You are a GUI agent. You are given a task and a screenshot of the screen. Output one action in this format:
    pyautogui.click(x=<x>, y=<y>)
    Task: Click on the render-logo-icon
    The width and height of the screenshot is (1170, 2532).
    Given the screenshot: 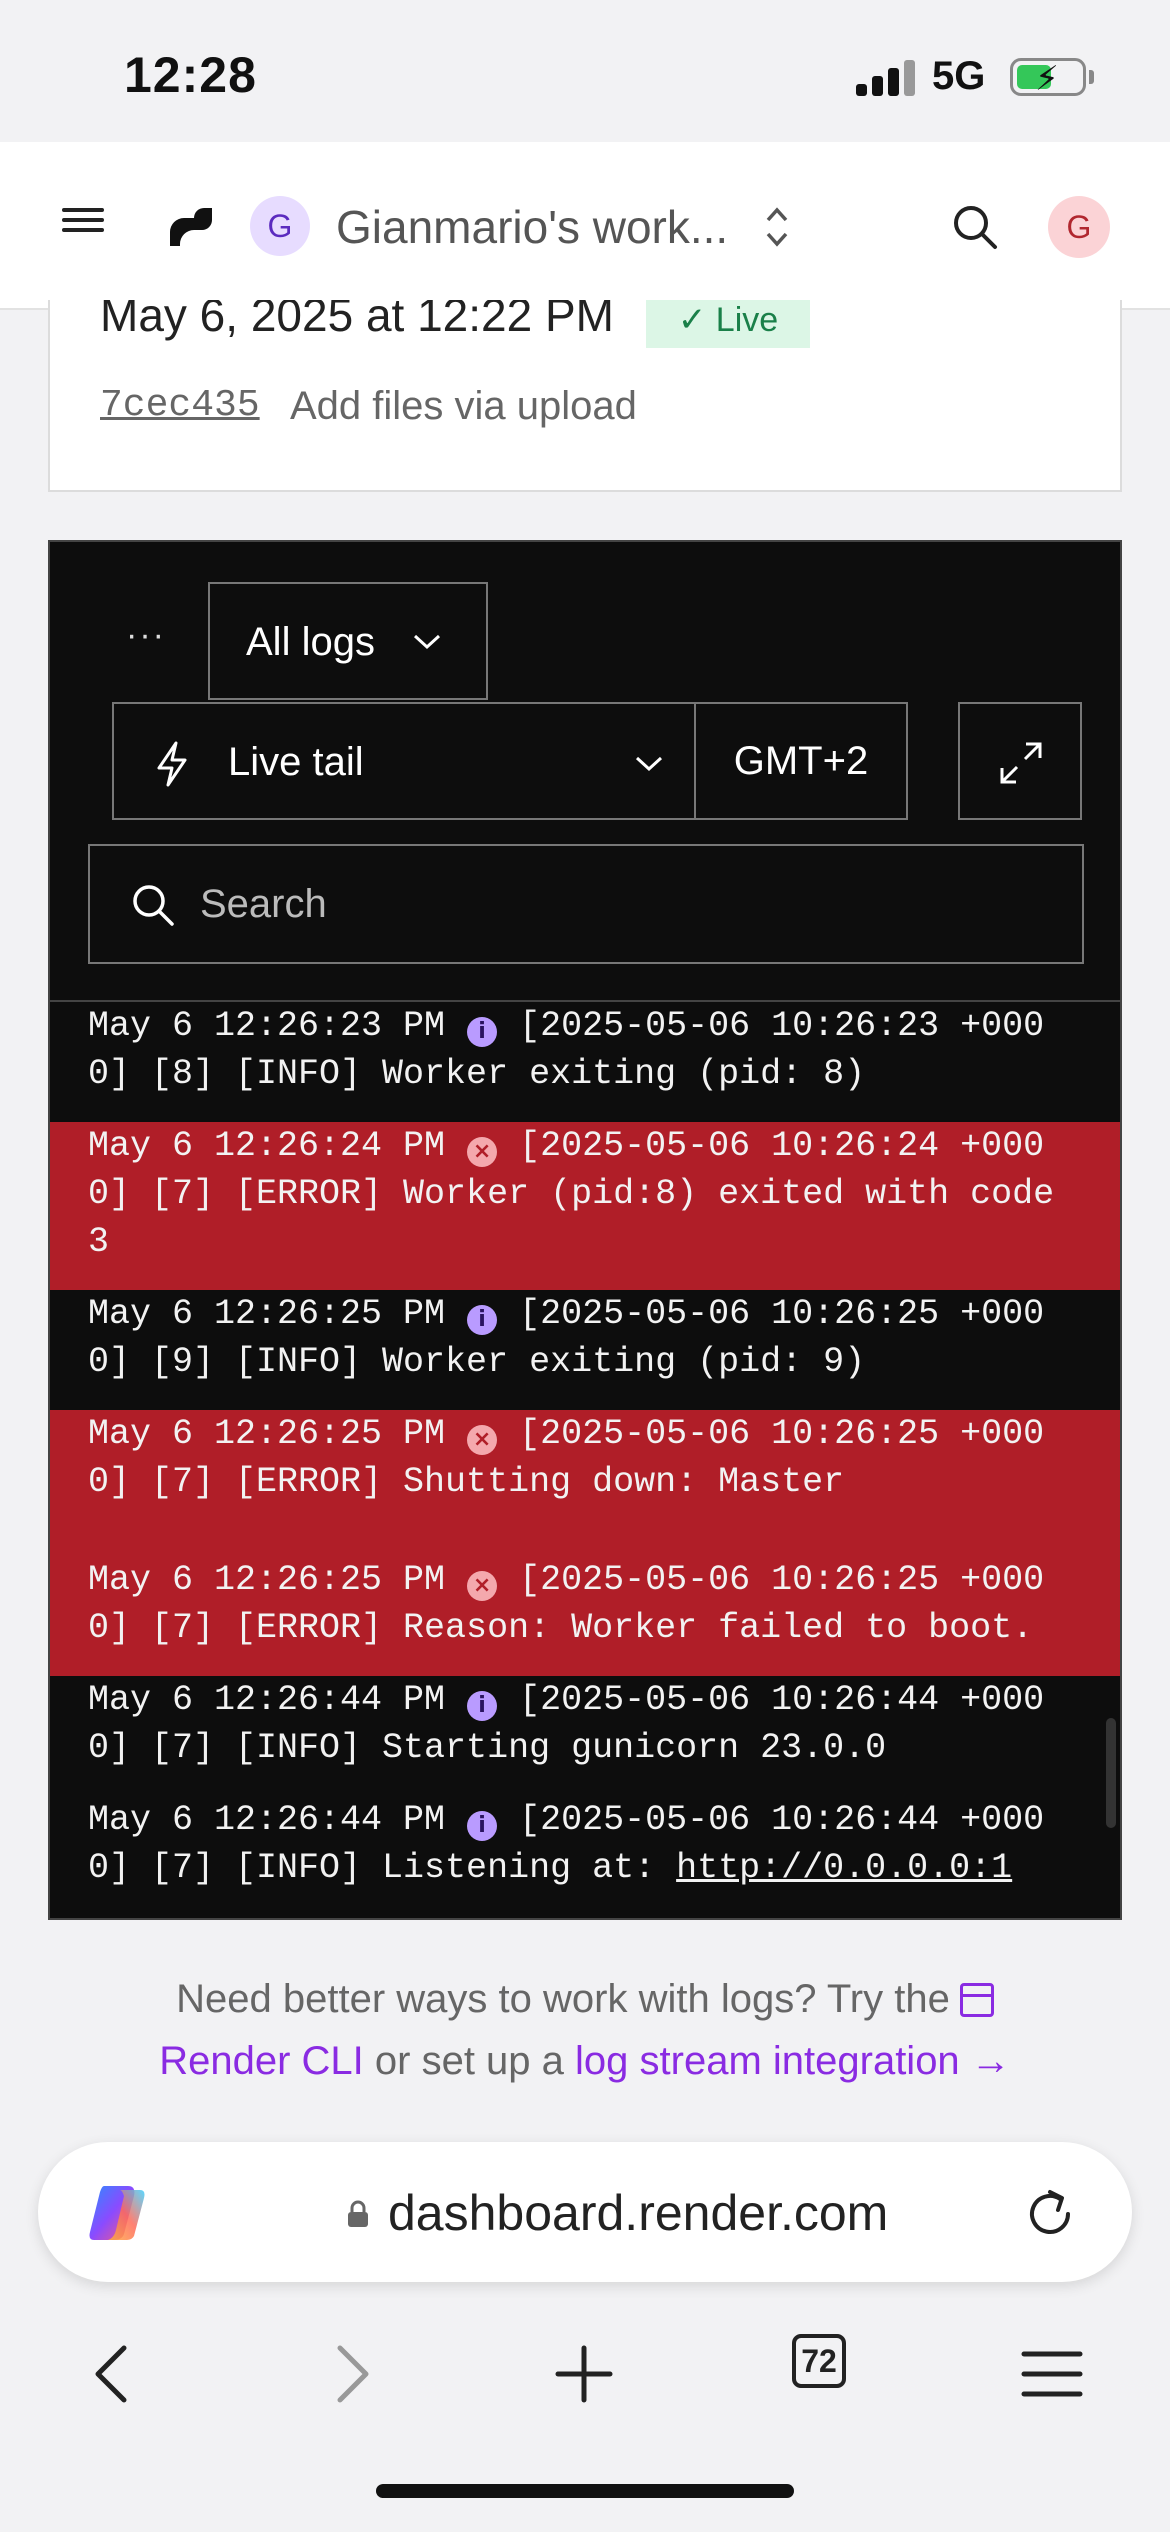 What is the action you would take?
    pyautogui.click(x=191, y=227)
    